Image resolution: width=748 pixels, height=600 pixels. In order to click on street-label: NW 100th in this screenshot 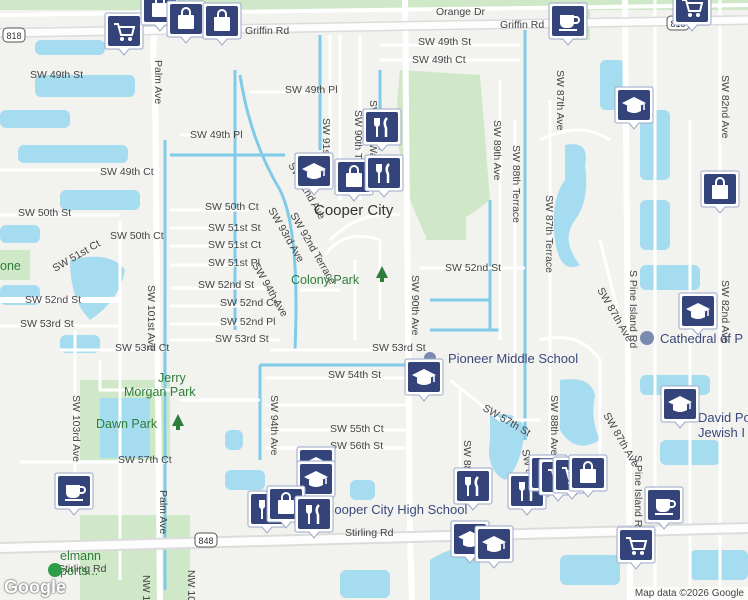, I will do `click(191, 585)`.